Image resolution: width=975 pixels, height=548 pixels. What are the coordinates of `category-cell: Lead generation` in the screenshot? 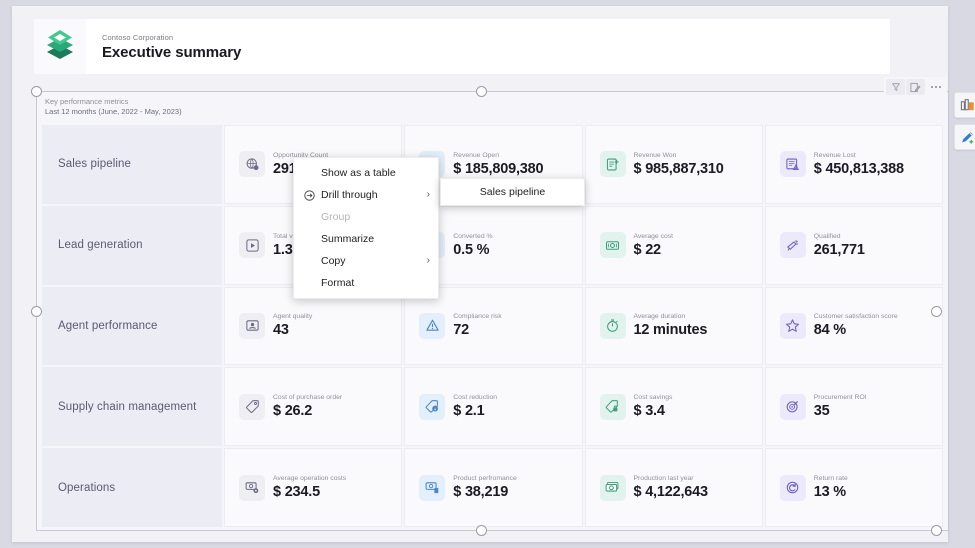 It's located at (132, 245).